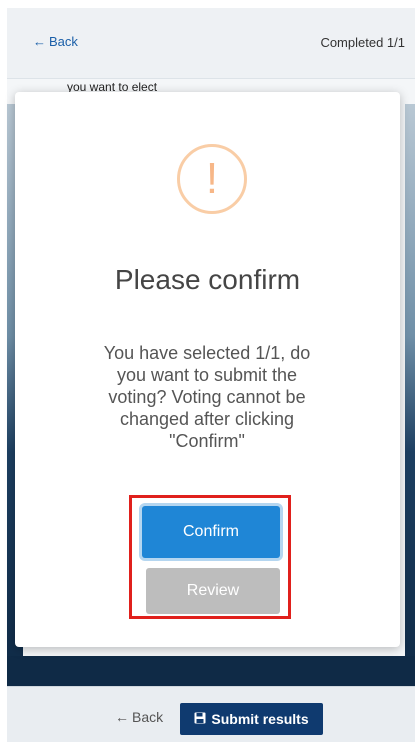  Describe the element at coordinates (213, 591) in the screenshot. I see `review-button: Review` at that location.